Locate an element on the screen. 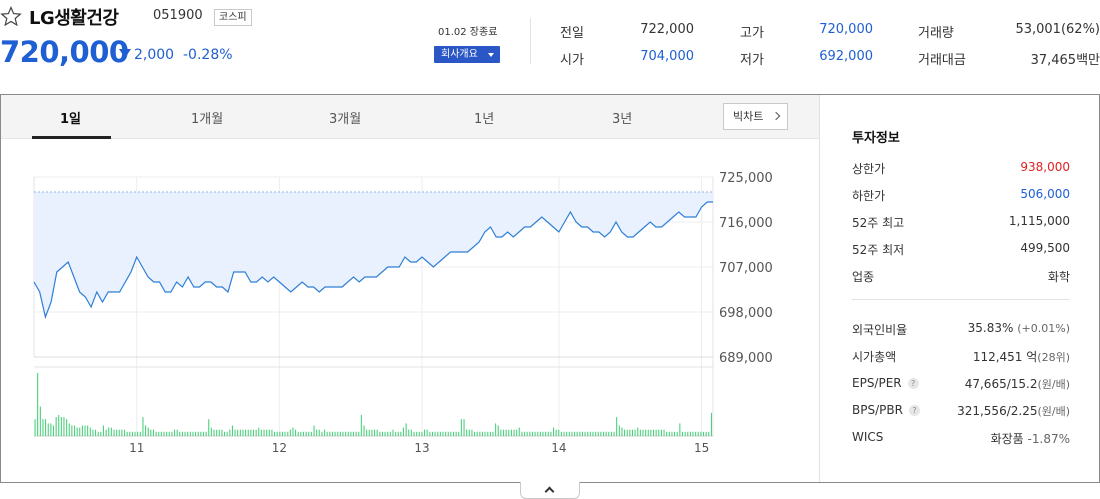 The height and width of the screenshot is (499, 1100). info-sub: -1.87% is located at coordinates (1048, 439).